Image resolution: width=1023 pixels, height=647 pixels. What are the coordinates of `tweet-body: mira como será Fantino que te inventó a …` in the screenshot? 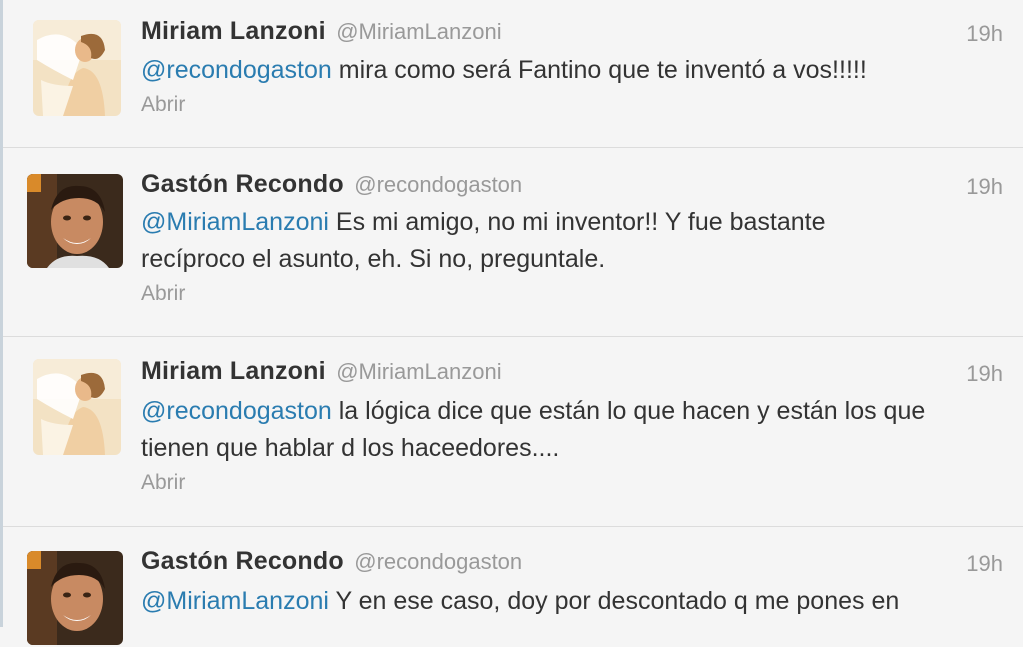 It's located at (599, 70).